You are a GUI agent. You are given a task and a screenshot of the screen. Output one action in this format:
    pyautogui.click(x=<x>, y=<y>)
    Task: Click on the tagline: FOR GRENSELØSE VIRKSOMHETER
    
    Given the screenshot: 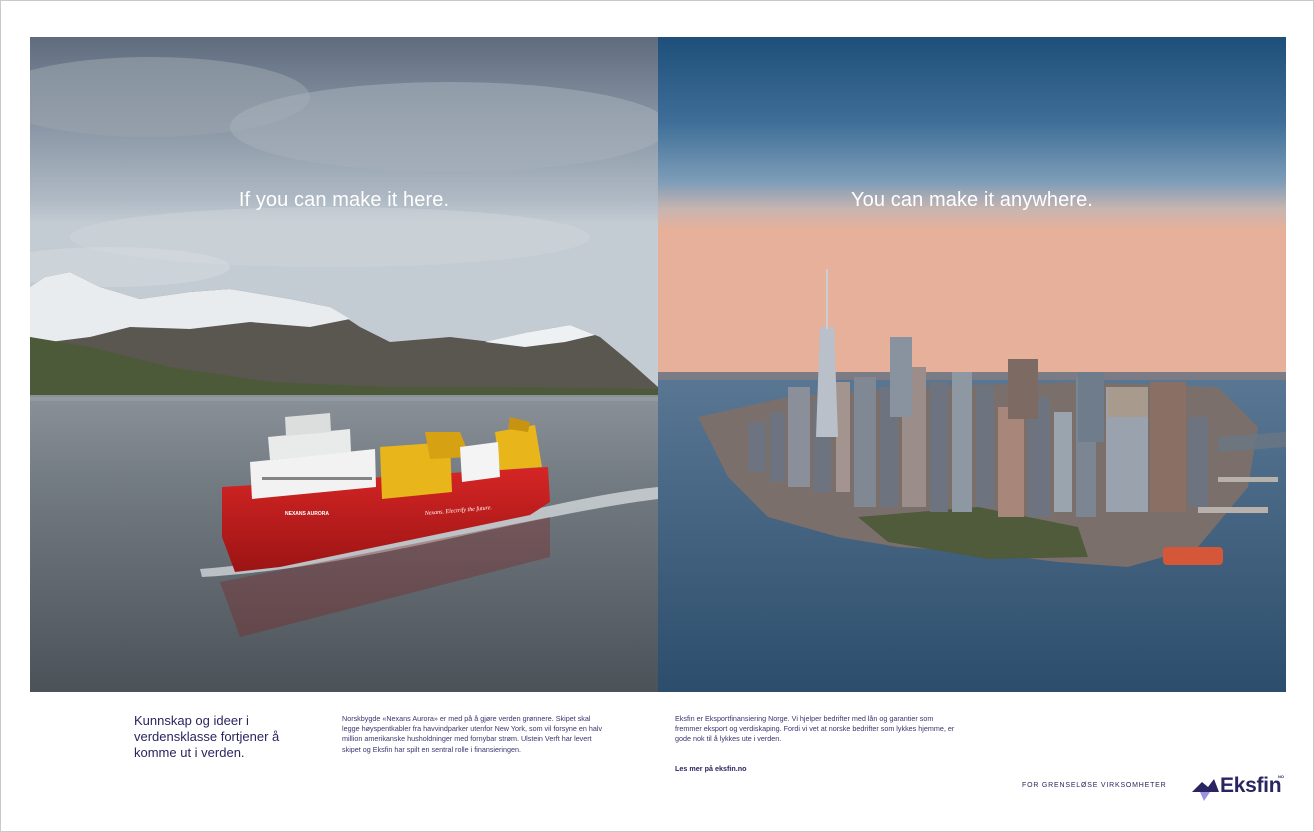 What is the action you would take?
    pyautogui.click(x=1094, y=785)
    